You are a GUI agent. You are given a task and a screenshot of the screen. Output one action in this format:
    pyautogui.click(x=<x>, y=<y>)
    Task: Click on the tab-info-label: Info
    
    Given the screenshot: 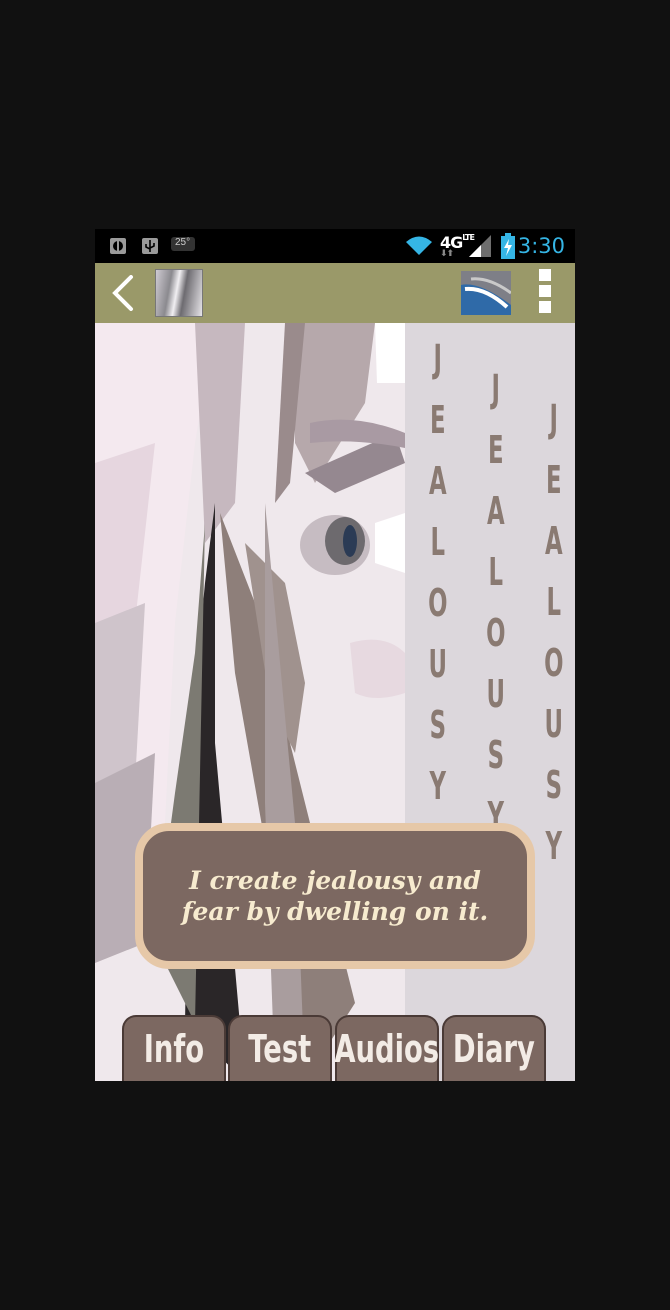 What is the action you would take?
    pyautogui.click(x=174, y=1049)
    